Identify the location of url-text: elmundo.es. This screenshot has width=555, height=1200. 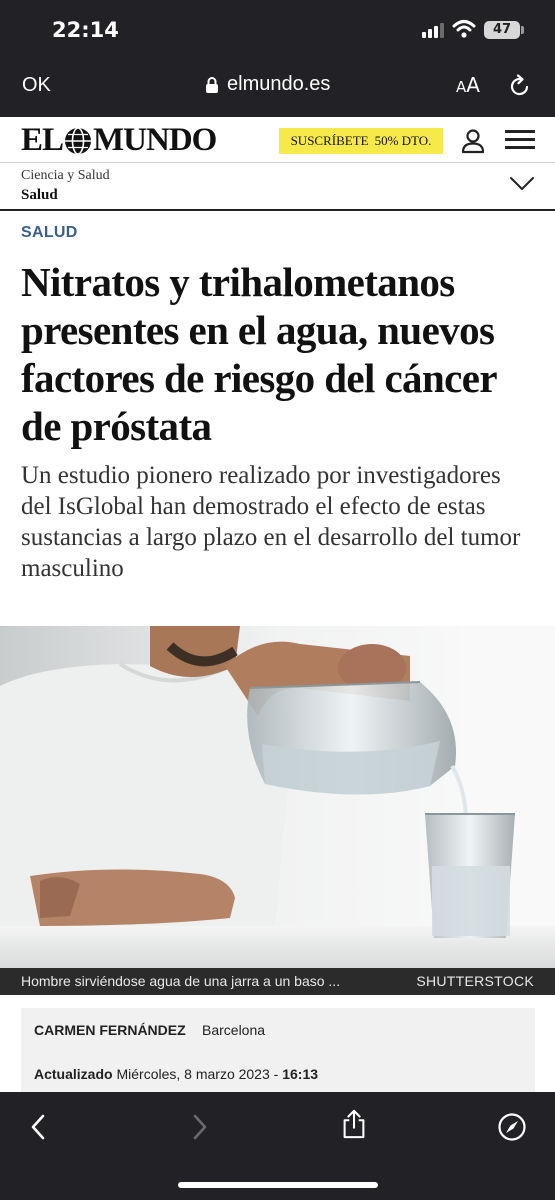
(279, 84).